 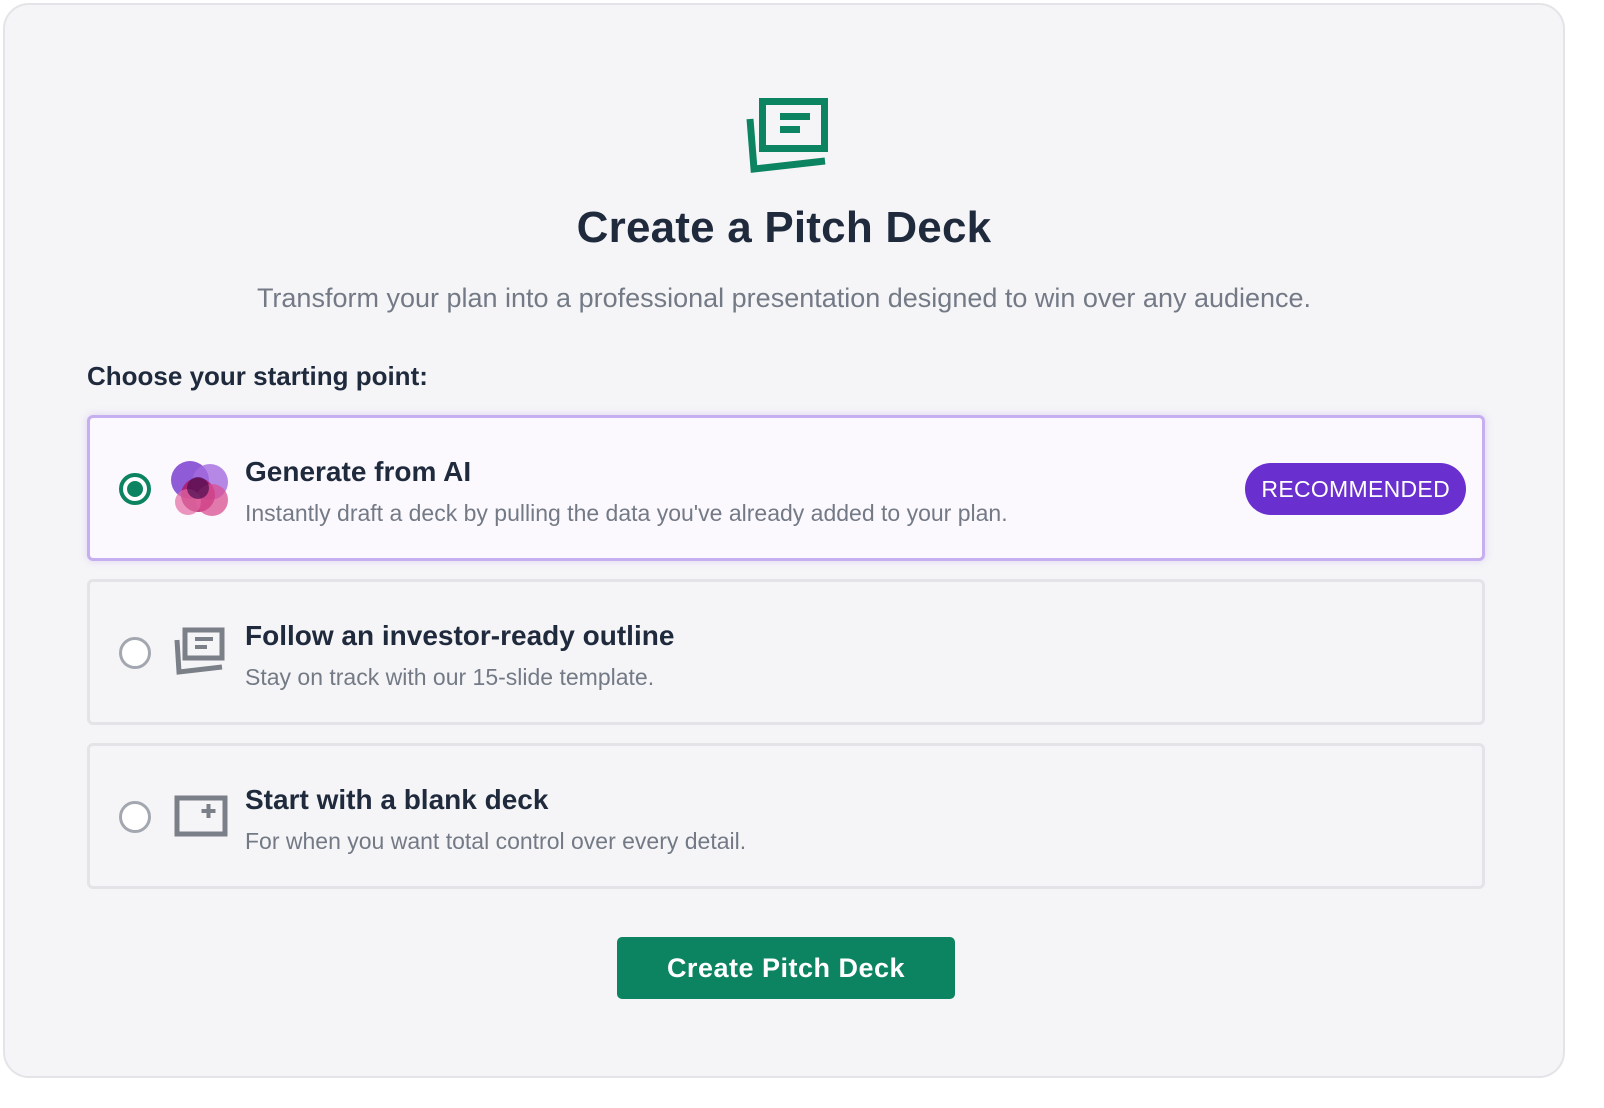 What do you see at coordinates (787, 135) in the screenshot?
I see `pitch-deck-icon` at bounding box center [787, 135].